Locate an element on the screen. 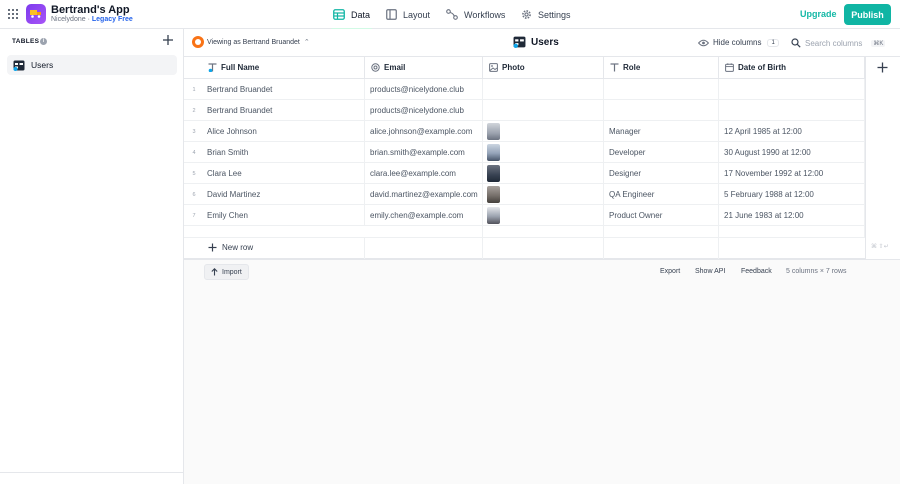 Image resolution: width=900 pixels, height=484 pixels. viewing-as-selector: Viewing as Bertrand Bruandet ⌃ is located at coordinates (251, 42).